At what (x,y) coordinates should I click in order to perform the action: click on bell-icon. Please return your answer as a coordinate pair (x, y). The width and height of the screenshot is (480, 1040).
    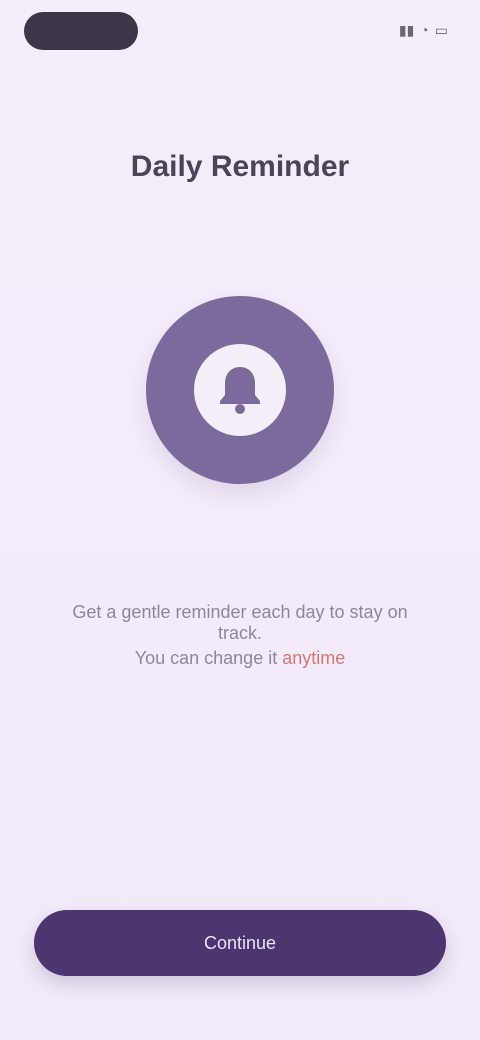
    Looking at the image, I should click on (240, 390).